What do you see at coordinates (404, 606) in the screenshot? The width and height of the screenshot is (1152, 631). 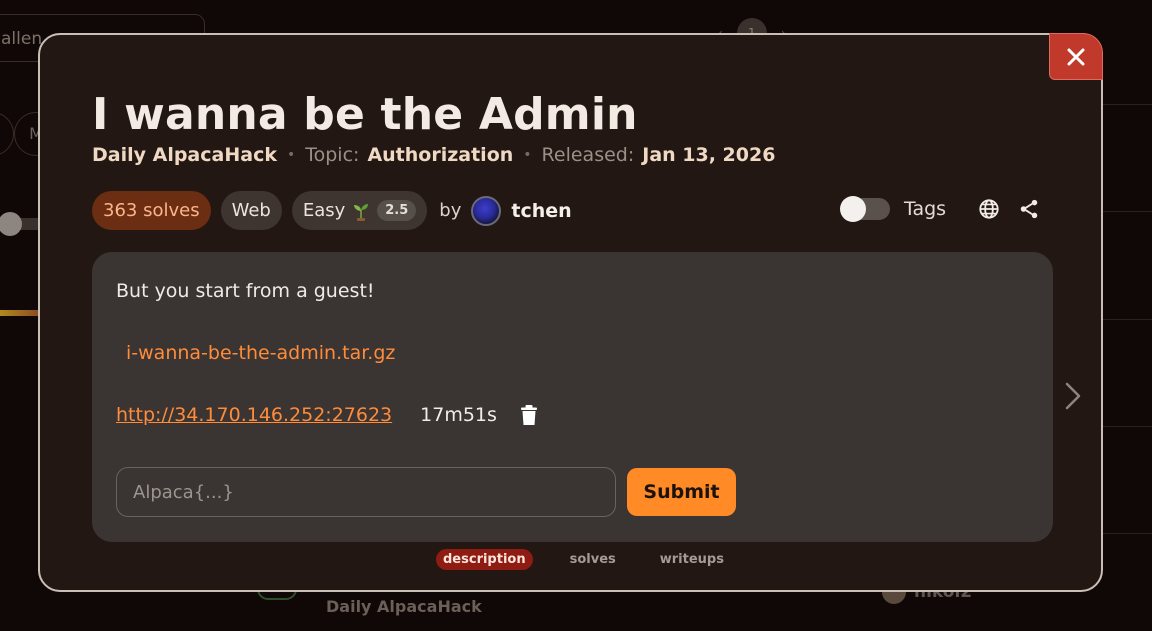 I see `background-card-subtitle: Daily AlpacaHack` at bounding box center [404, 606].